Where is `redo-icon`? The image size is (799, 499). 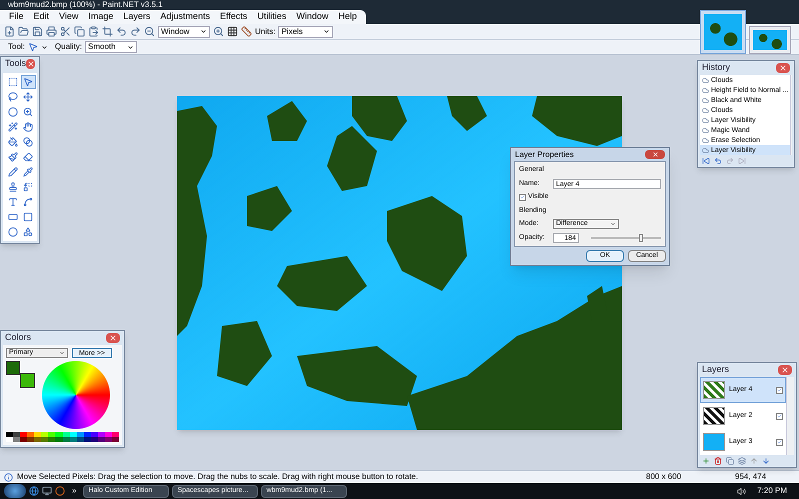
redo-icon is located at coordinates (135, 31).